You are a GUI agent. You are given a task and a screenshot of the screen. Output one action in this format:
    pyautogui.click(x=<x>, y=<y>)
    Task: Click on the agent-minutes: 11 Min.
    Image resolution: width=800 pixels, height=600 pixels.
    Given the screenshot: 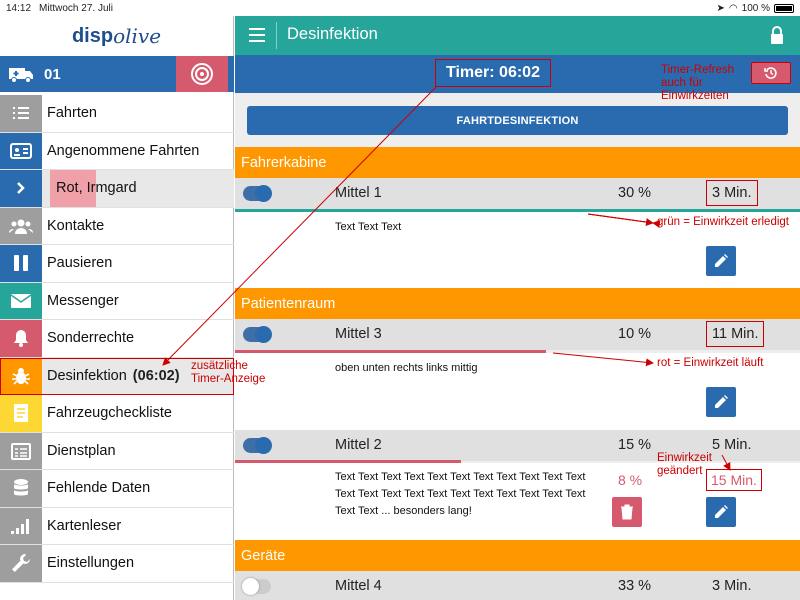 What is the action you would take?
    pyautogui.click(x=735, y=334)
    